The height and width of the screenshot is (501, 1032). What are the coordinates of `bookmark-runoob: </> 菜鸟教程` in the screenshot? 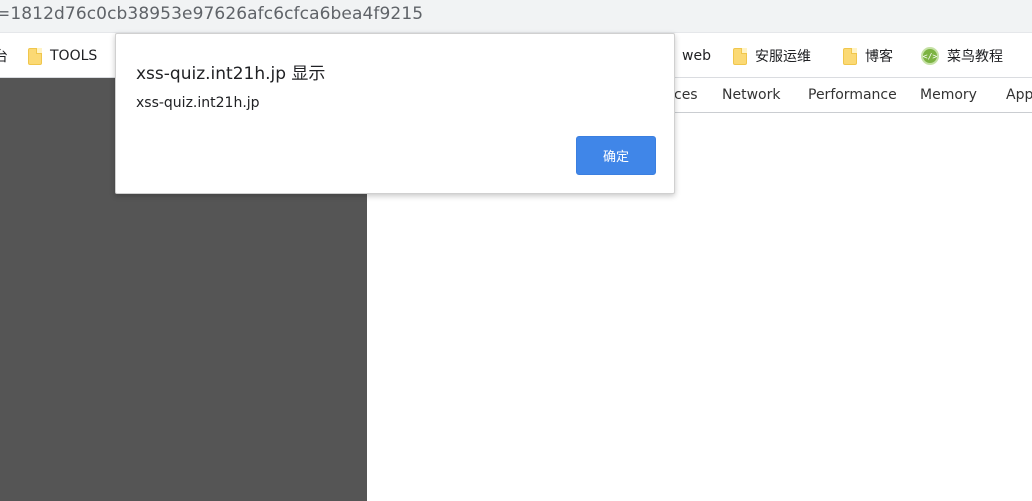 It's located at (962, 56).